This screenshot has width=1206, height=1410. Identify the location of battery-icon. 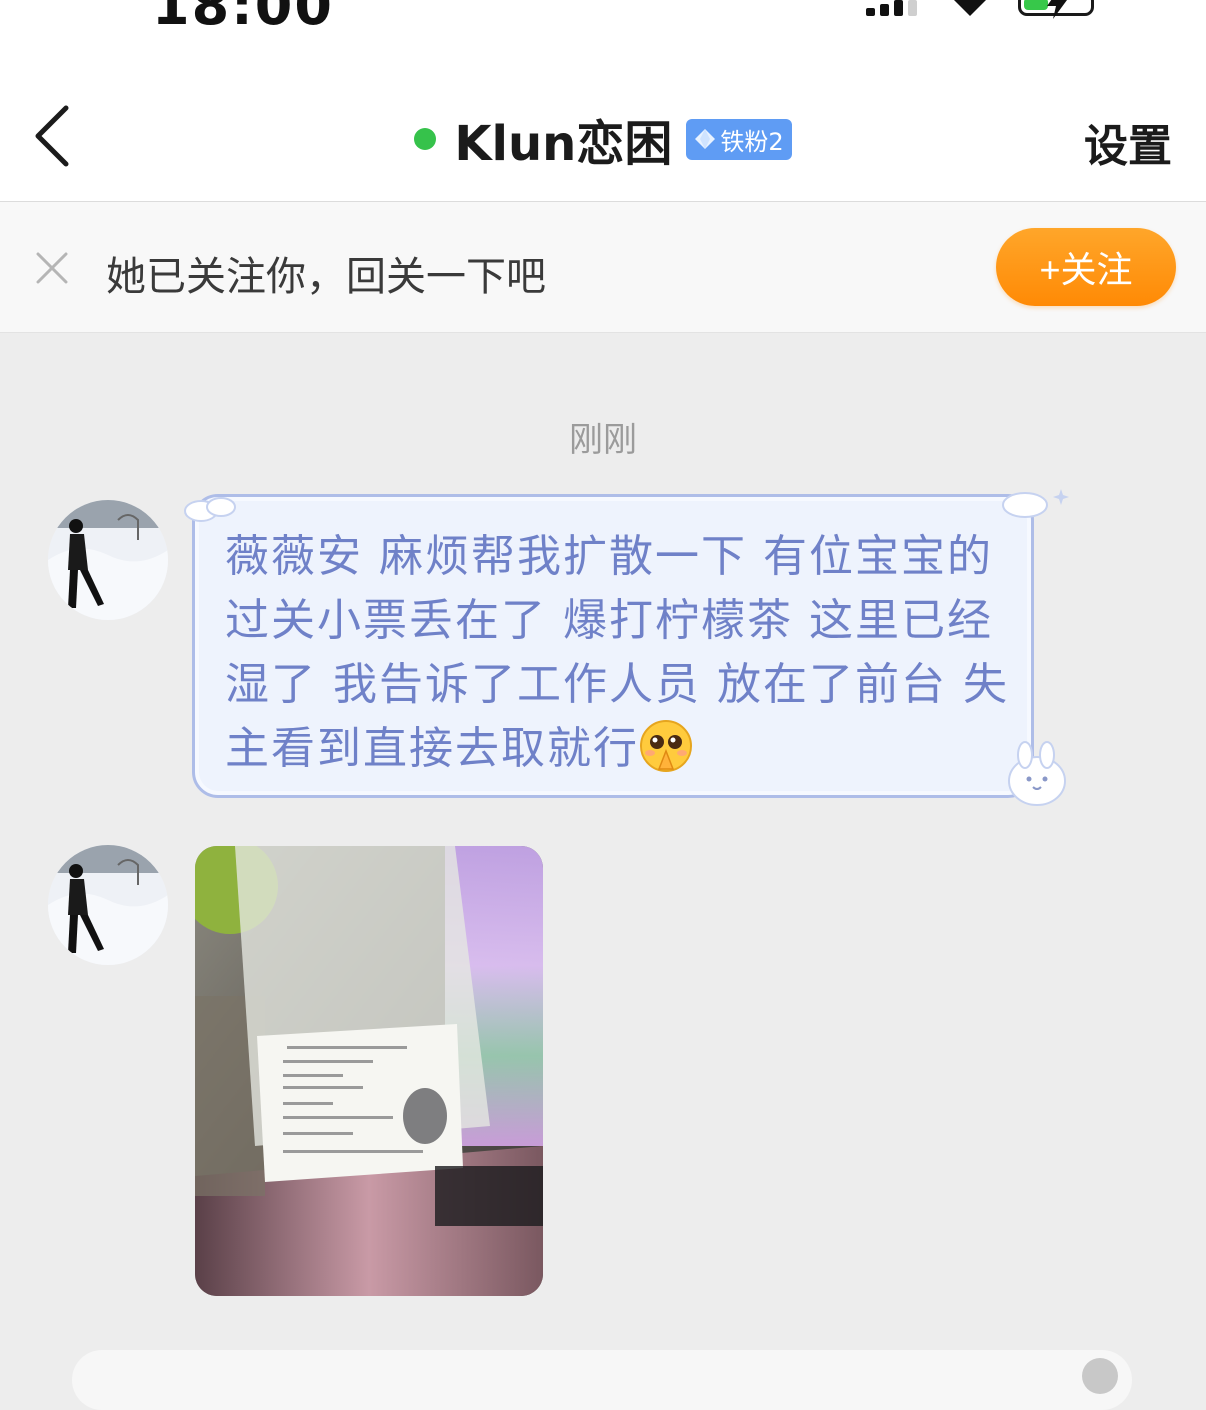
(1056, 9).